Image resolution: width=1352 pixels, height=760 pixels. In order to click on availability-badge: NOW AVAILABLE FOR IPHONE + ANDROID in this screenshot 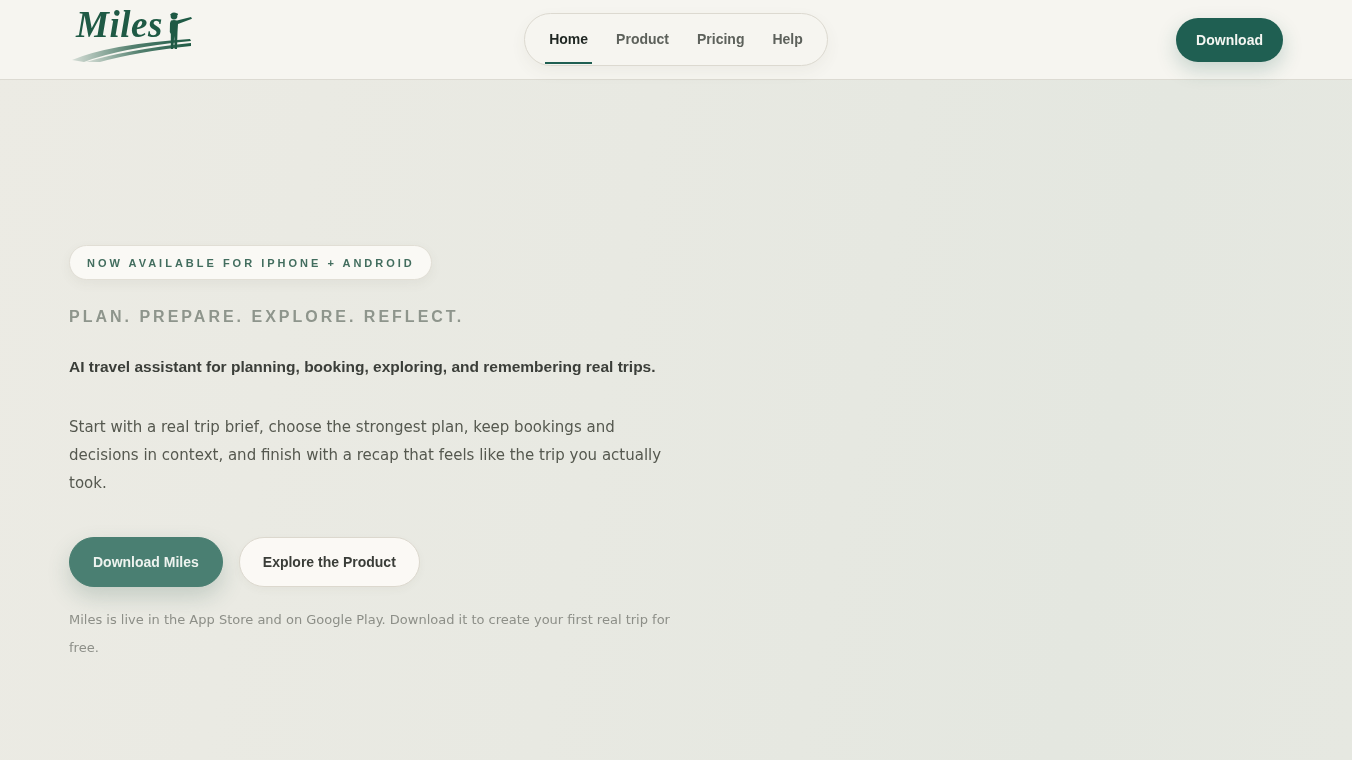, I will do `click(250, 262)`.